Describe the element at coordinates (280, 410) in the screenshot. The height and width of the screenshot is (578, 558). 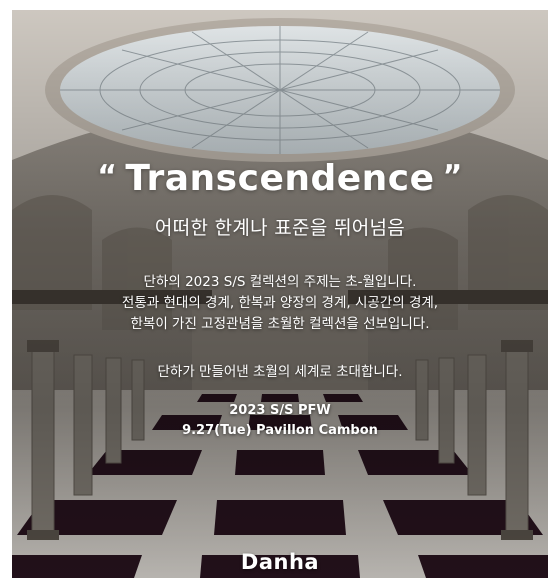
I see `event-name: 2023 S/S PFW` at that location.